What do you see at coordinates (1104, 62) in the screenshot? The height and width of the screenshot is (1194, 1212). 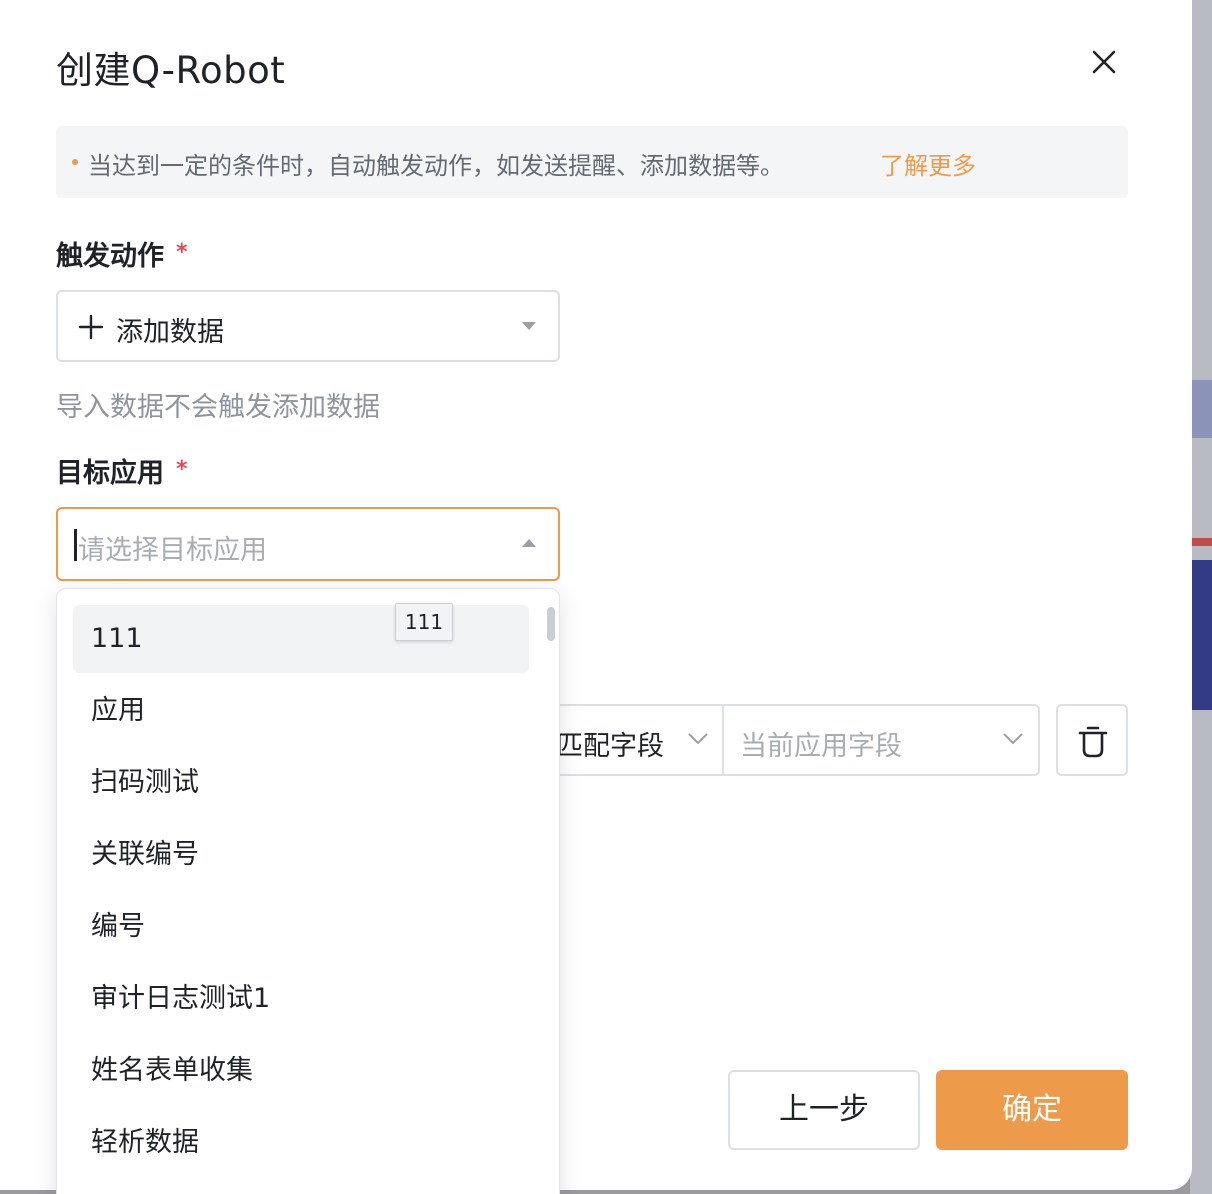 I see `close-icon` at bounding box center [1104, 62].